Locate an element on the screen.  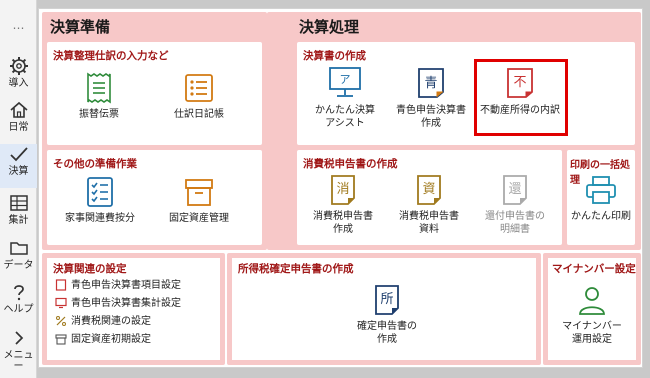
folder-icon is located at coordinates (18, 248).